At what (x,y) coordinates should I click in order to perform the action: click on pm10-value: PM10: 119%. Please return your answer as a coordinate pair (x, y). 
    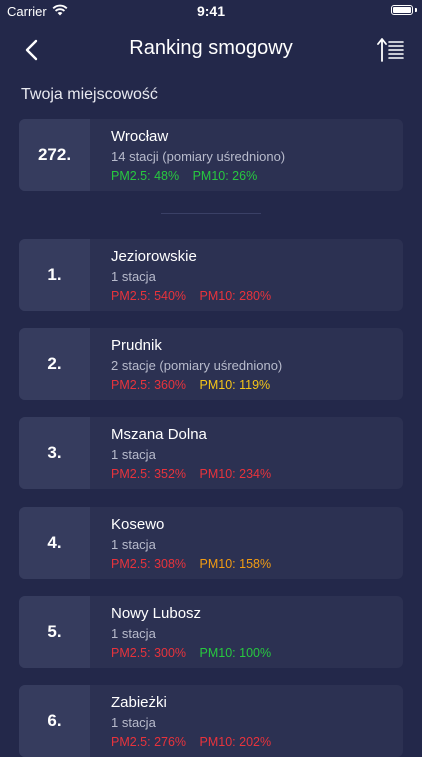
    Looking at the image, I should click on (235, 385).